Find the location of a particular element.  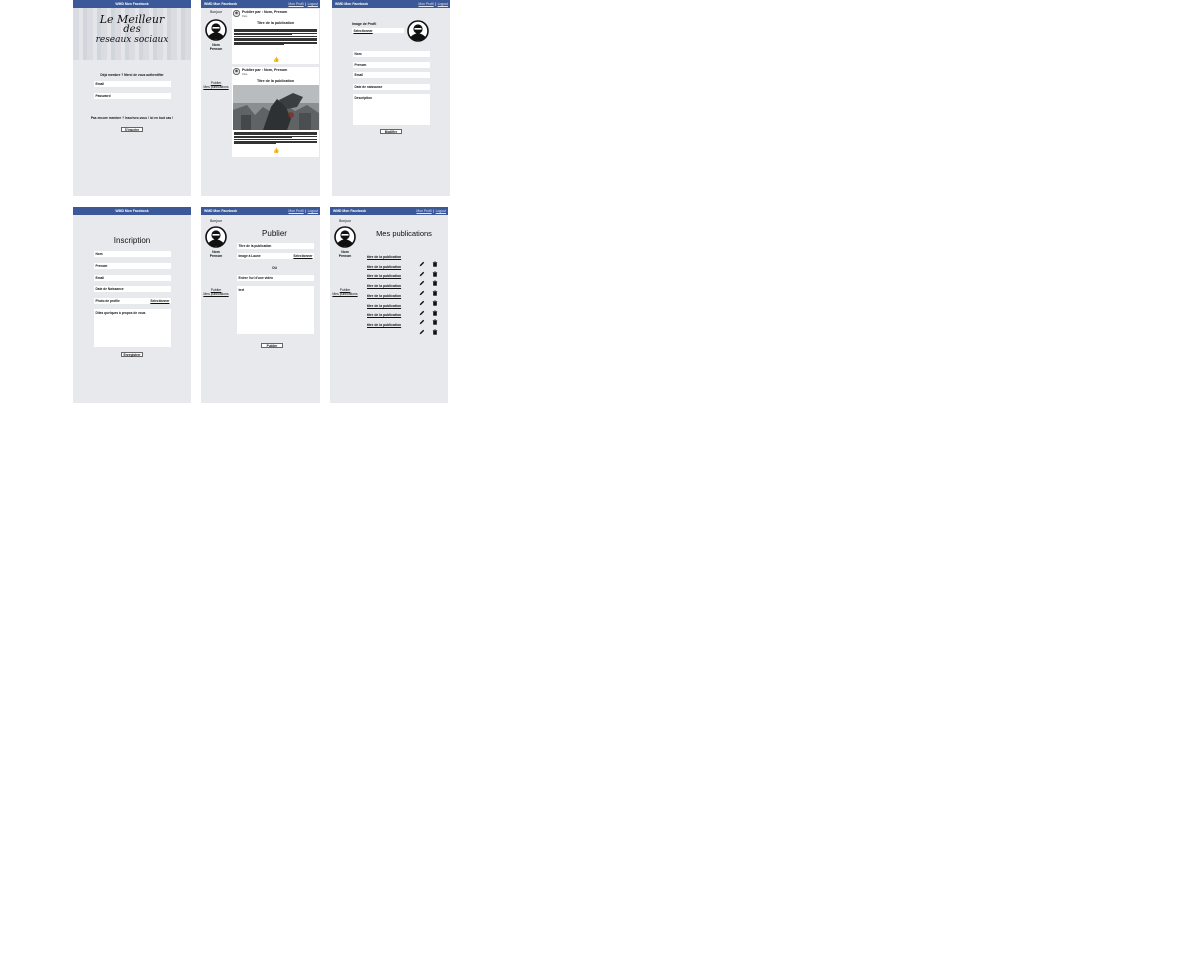

page-title: Mes publications is located at coordinates (404, 233).